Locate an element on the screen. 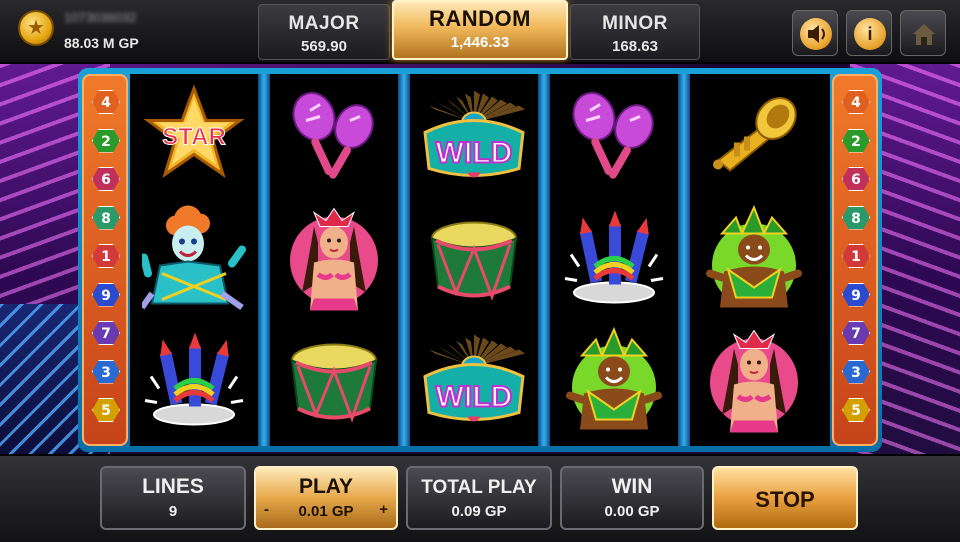 The height and width of the screenshot is (542, 960). coin-icon: ★ is located at coordinates (36, 28).